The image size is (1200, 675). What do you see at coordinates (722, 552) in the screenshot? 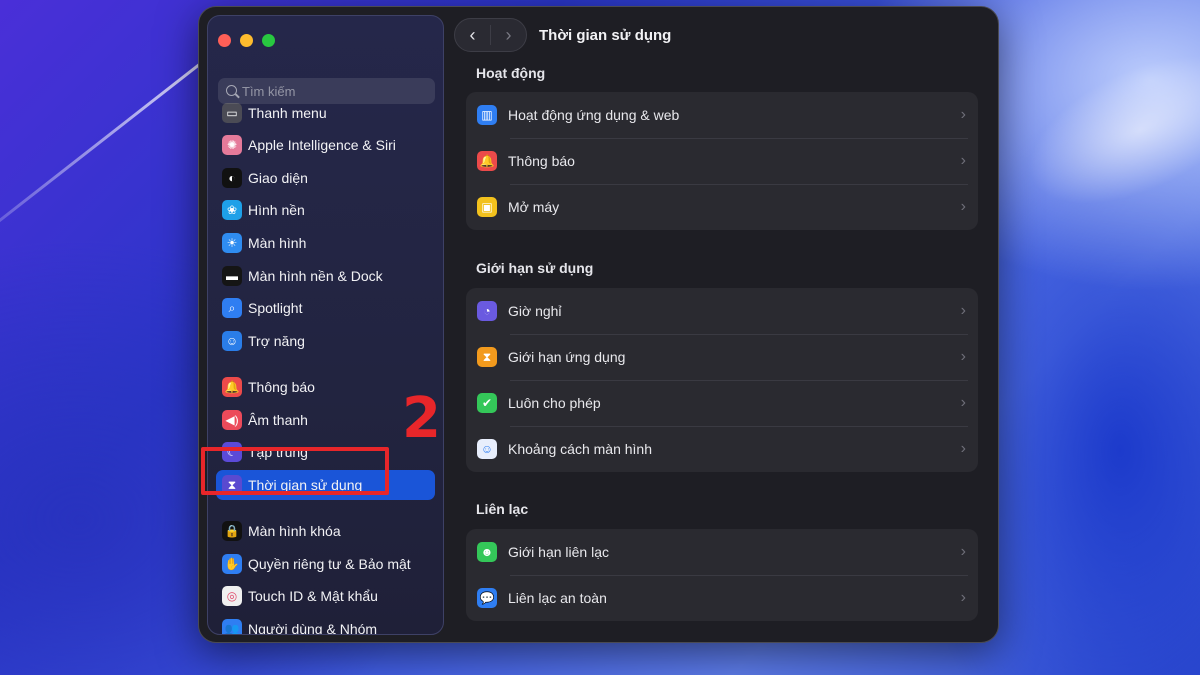
I see `settings-row: ☻ Giới hạn liên lạc ›` at bounding box center [722, 552].